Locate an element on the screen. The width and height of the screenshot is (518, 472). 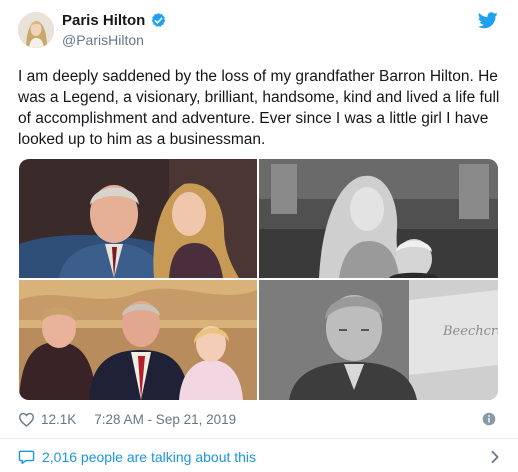
like-count: 12.1K is located at coordinates (58, 419).